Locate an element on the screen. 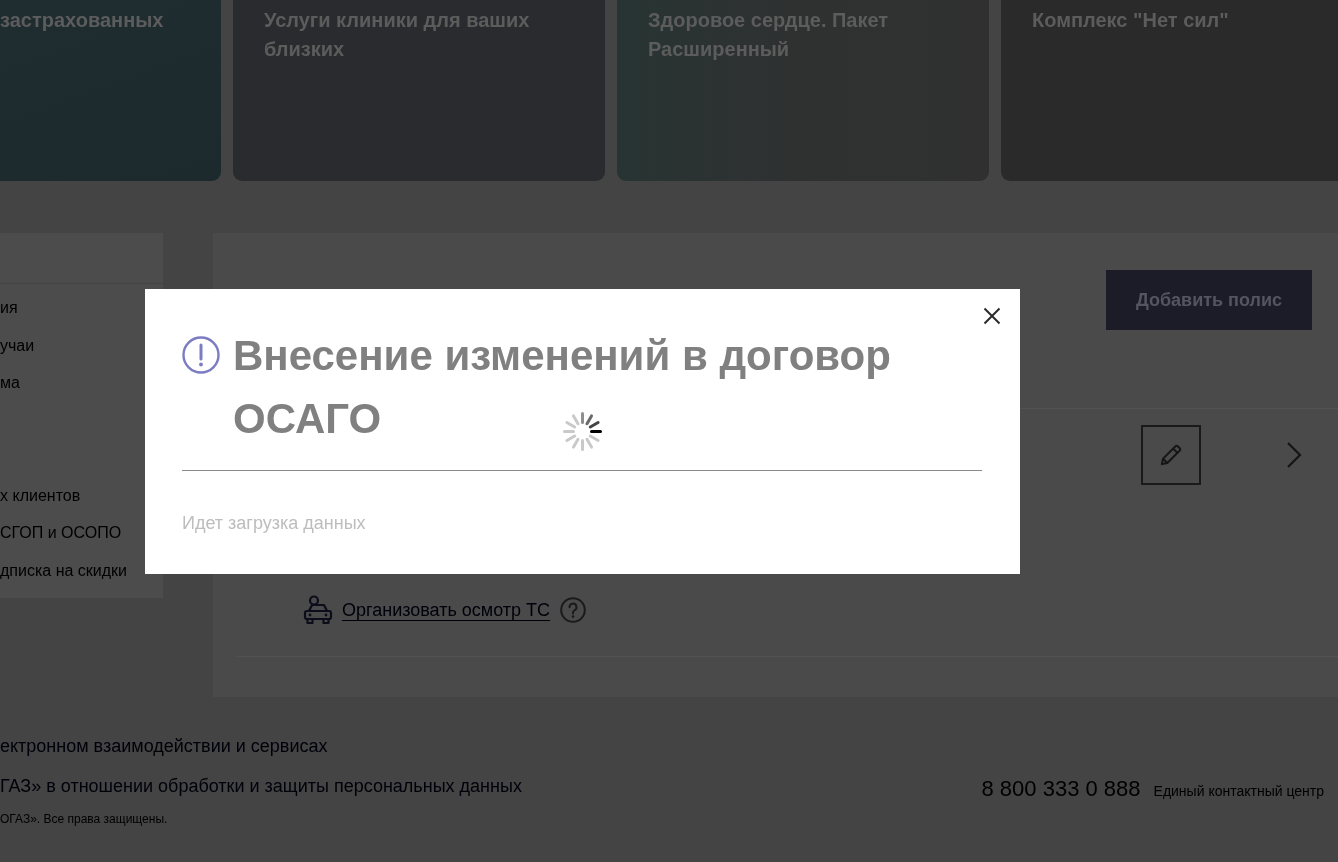  inspection-link: Организовать осмотр ТС is located at coordinates (446, 610).